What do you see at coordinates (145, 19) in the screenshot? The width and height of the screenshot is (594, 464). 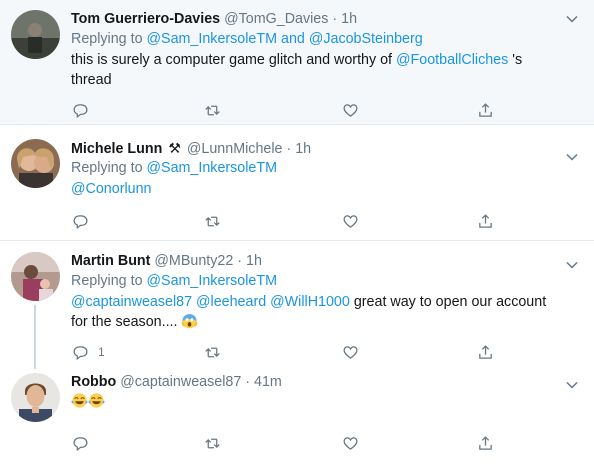 I see `display-name: Tom Guerriero-Davies` at bounding box center [145, 19].